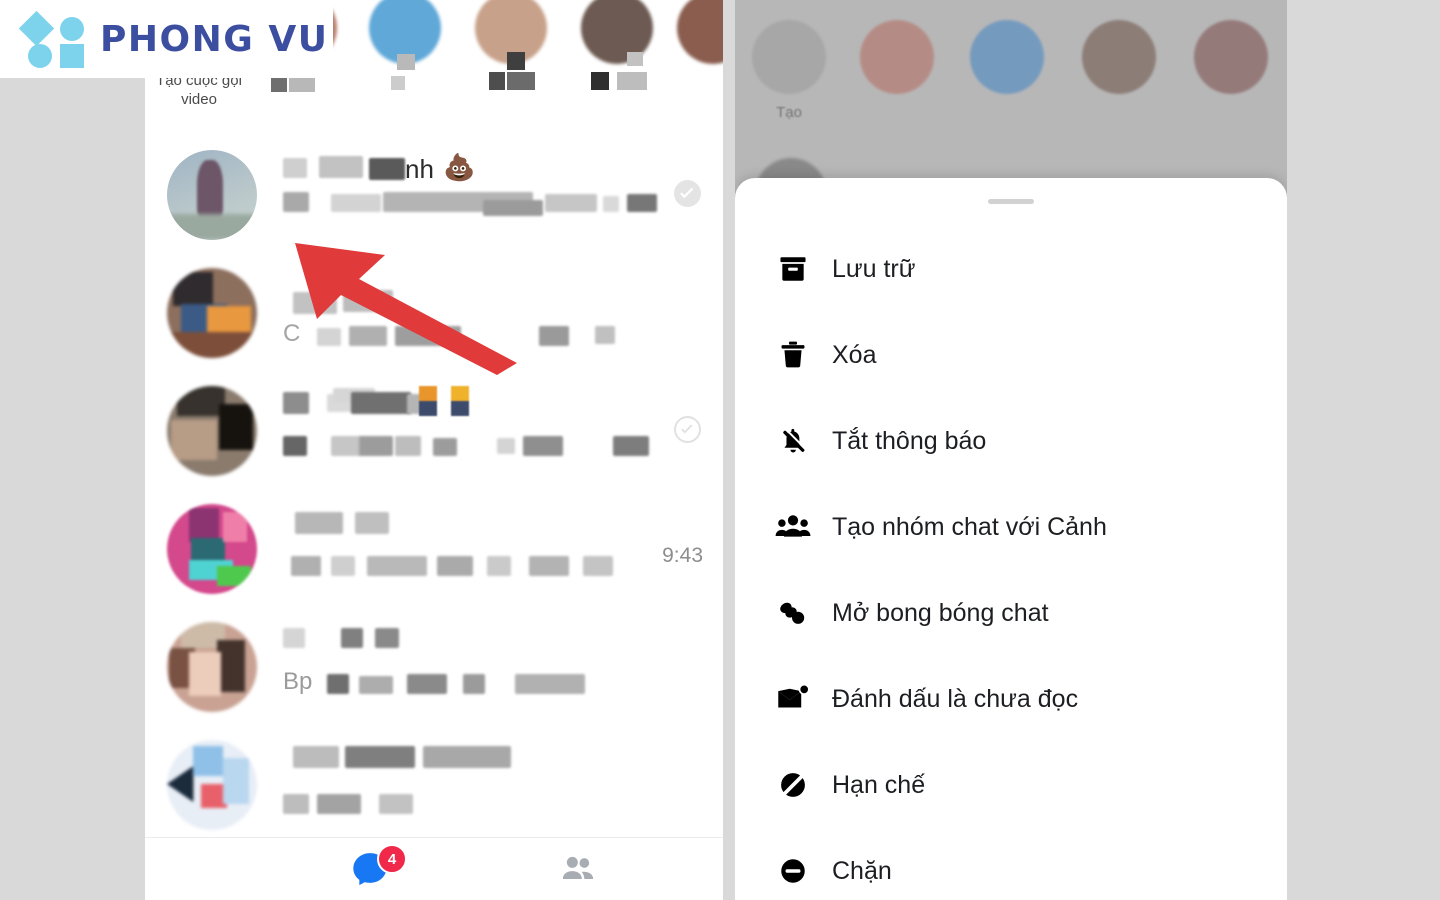 The width and height of the screenshot is (1440, 900). What do you see at coordinates (940, 612) in the screenshot?
I see `menu-item-label: Mở bong bóng chat` at bounding box center [940, 612].